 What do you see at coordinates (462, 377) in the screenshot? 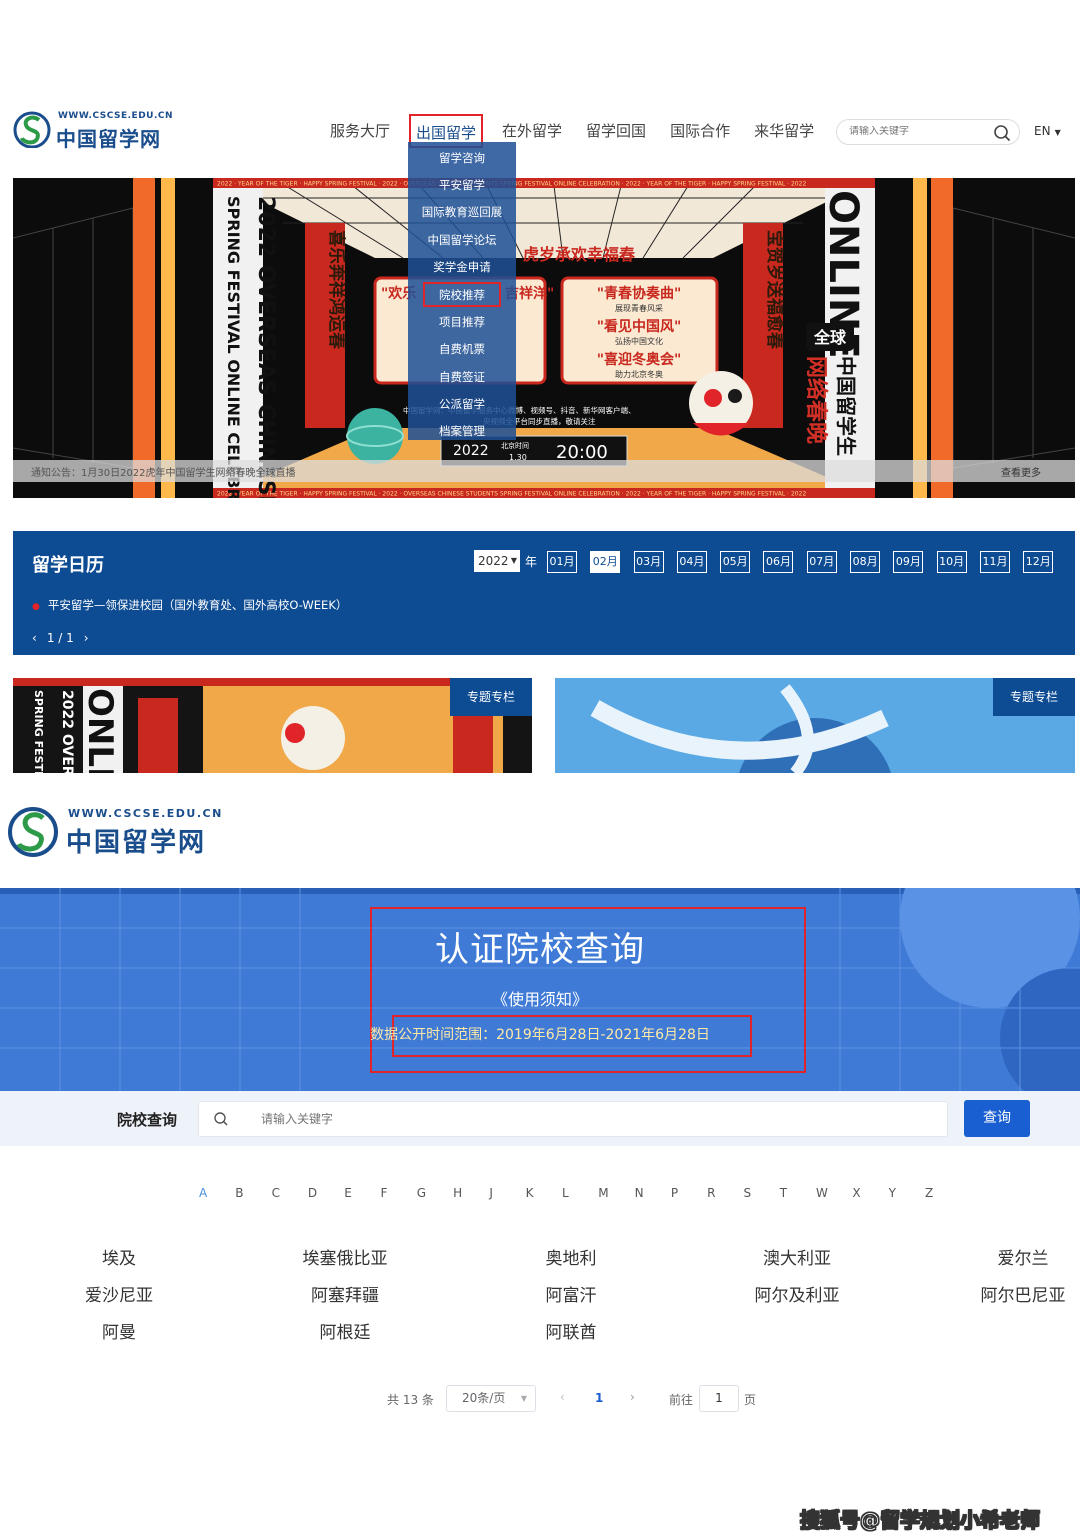
I see `dropdown-item-visa: 自费签证` at bounding box center [462, 377].